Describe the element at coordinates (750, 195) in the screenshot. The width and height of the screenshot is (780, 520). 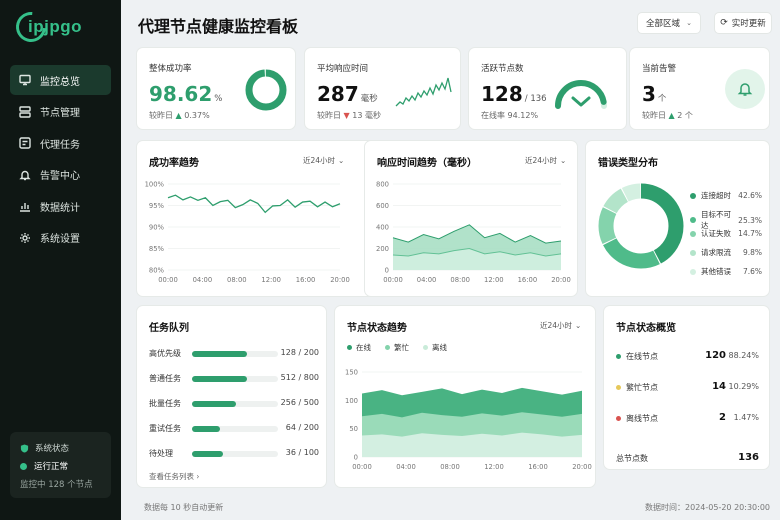
I see `error-pct: 42.6%` at that location.